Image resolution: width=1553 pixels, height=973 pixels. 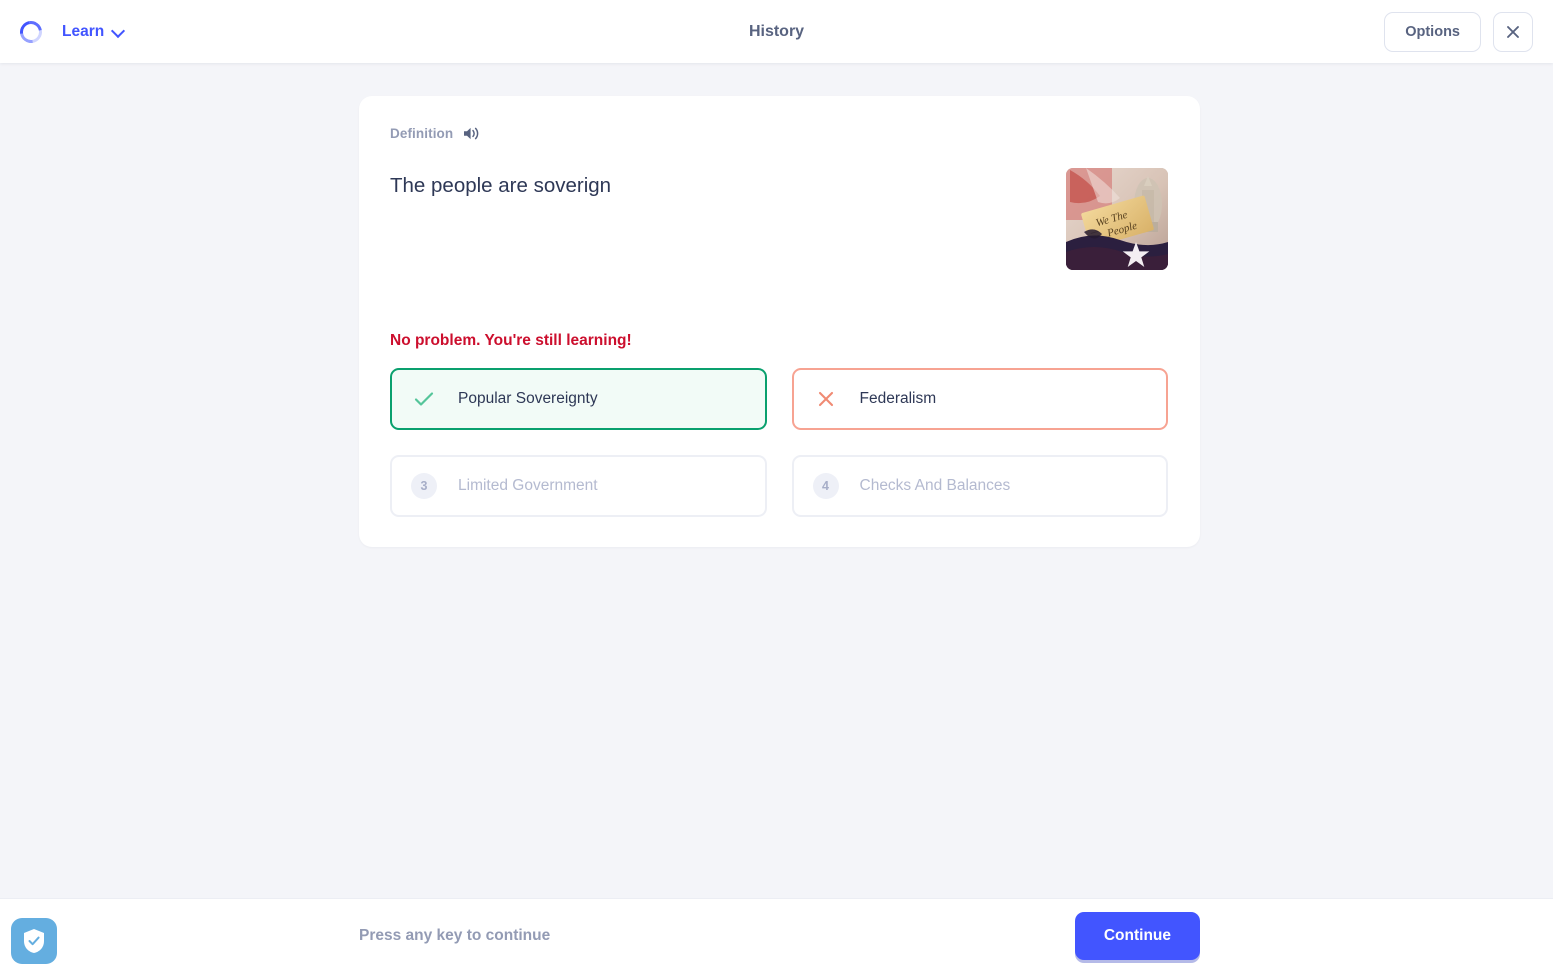 I want to click on speaker-icon, so click(x=471, y=133).